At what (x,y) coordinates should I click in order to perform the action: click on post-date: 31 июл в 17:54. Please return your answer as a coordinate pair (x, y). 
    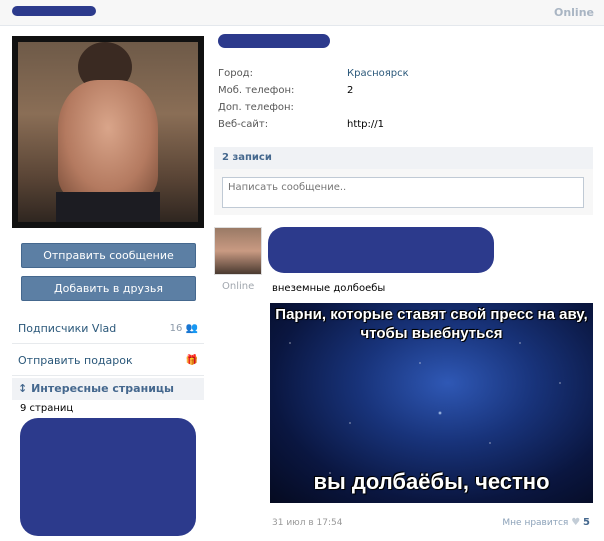
    Looking at the image, I should click on (307, 523).